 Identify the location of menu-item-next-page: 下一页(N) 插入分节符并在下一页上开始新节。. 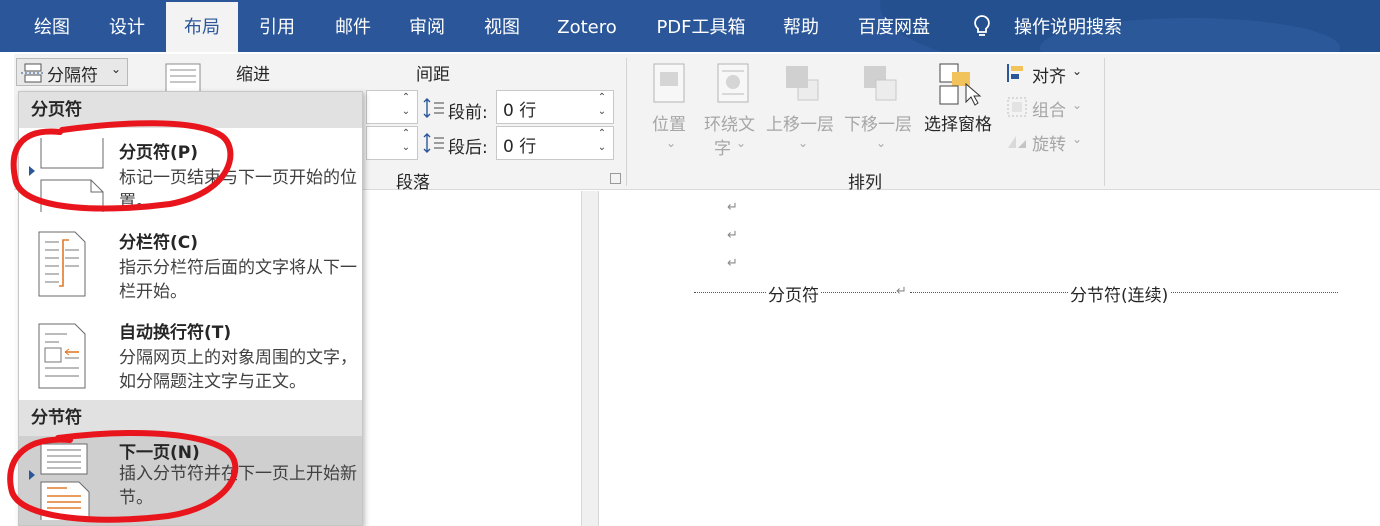
(190, 480).